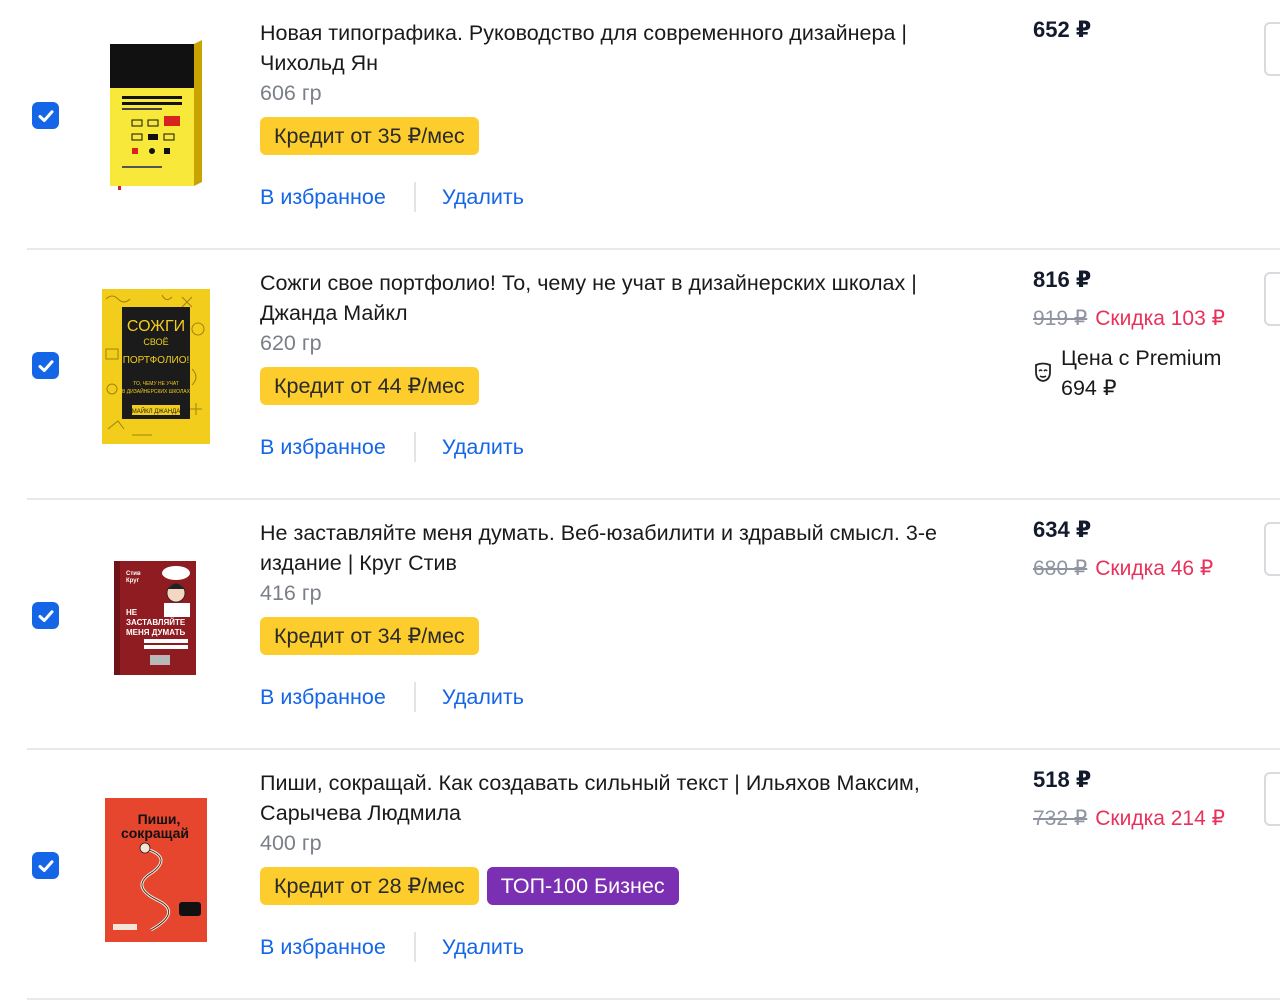  What do you see at coordinates (156, 391) in the screenshot?
I see `cover-subtitle: В ДИЗАЙНЕРСКИХ ШКОЛАХ` at bounding box center [156, 391].